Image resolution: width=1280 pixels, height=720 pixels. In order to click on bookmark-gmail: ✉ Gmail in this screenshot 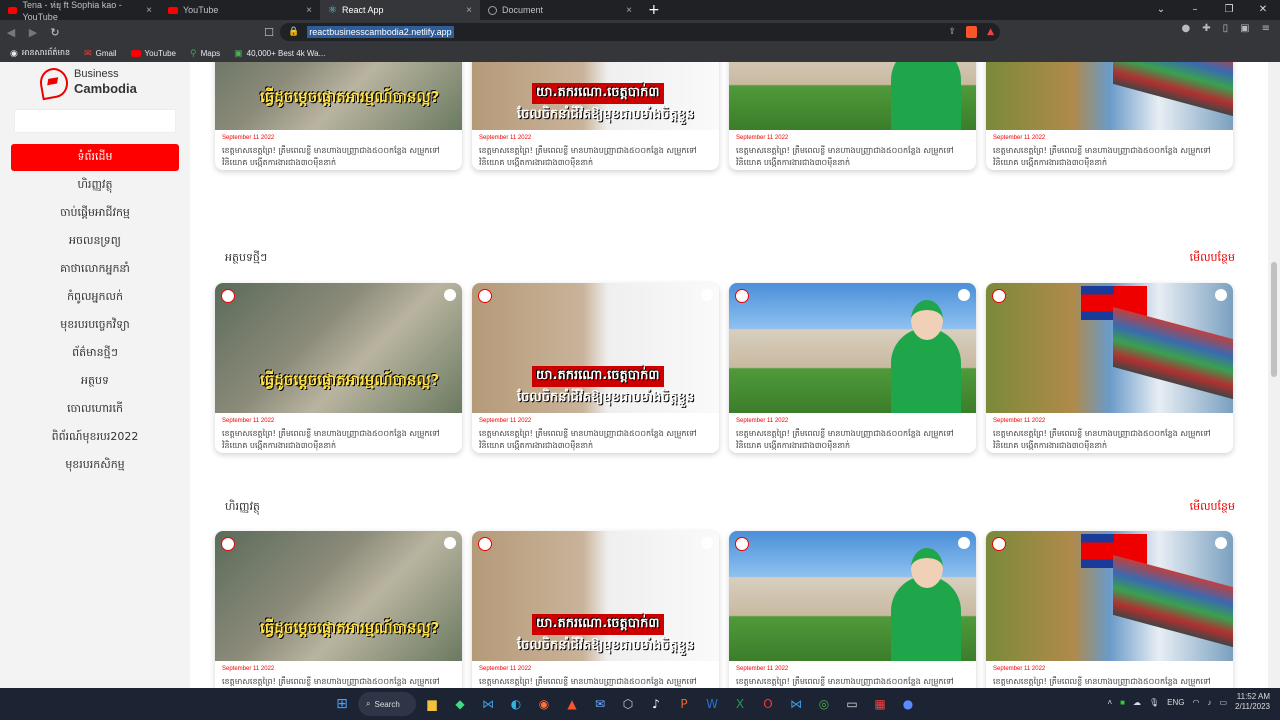, I will do `click(100, 53)`.